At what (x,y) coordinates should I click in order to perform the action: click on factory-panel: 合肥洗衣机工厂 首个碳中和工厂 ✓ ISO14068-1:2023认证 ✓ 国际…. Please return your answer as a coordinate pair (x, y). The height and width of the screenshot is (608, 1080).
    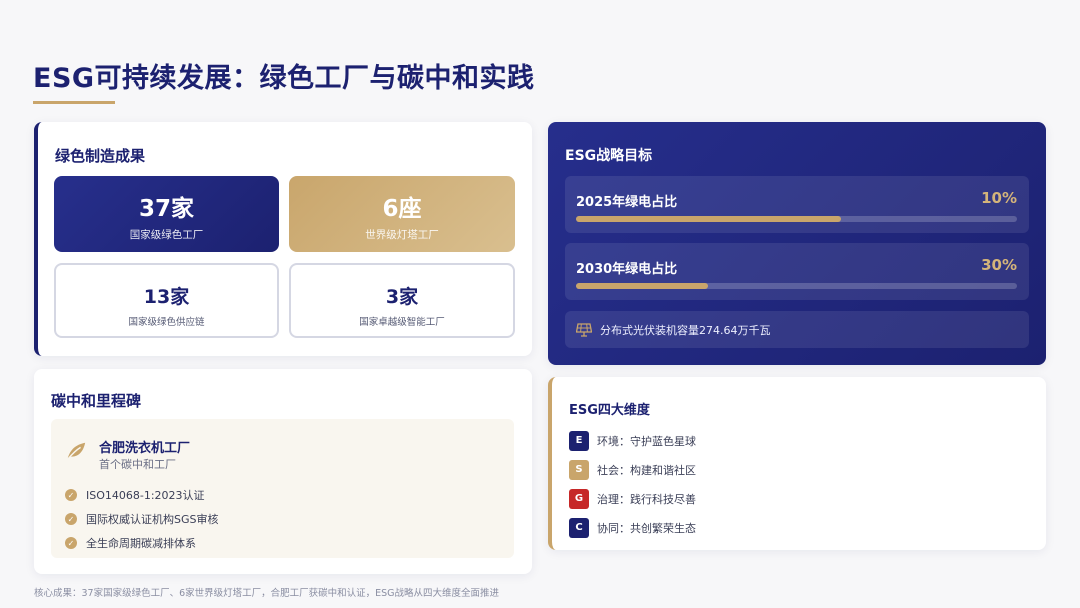
    Looking at the image, I should click on (282, 488).